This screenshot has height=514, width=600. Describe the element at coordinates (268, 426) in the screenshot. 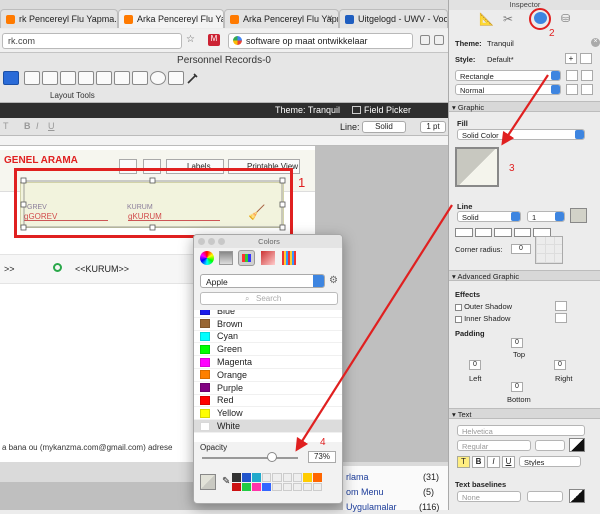

I see `color-row: White` at that location.